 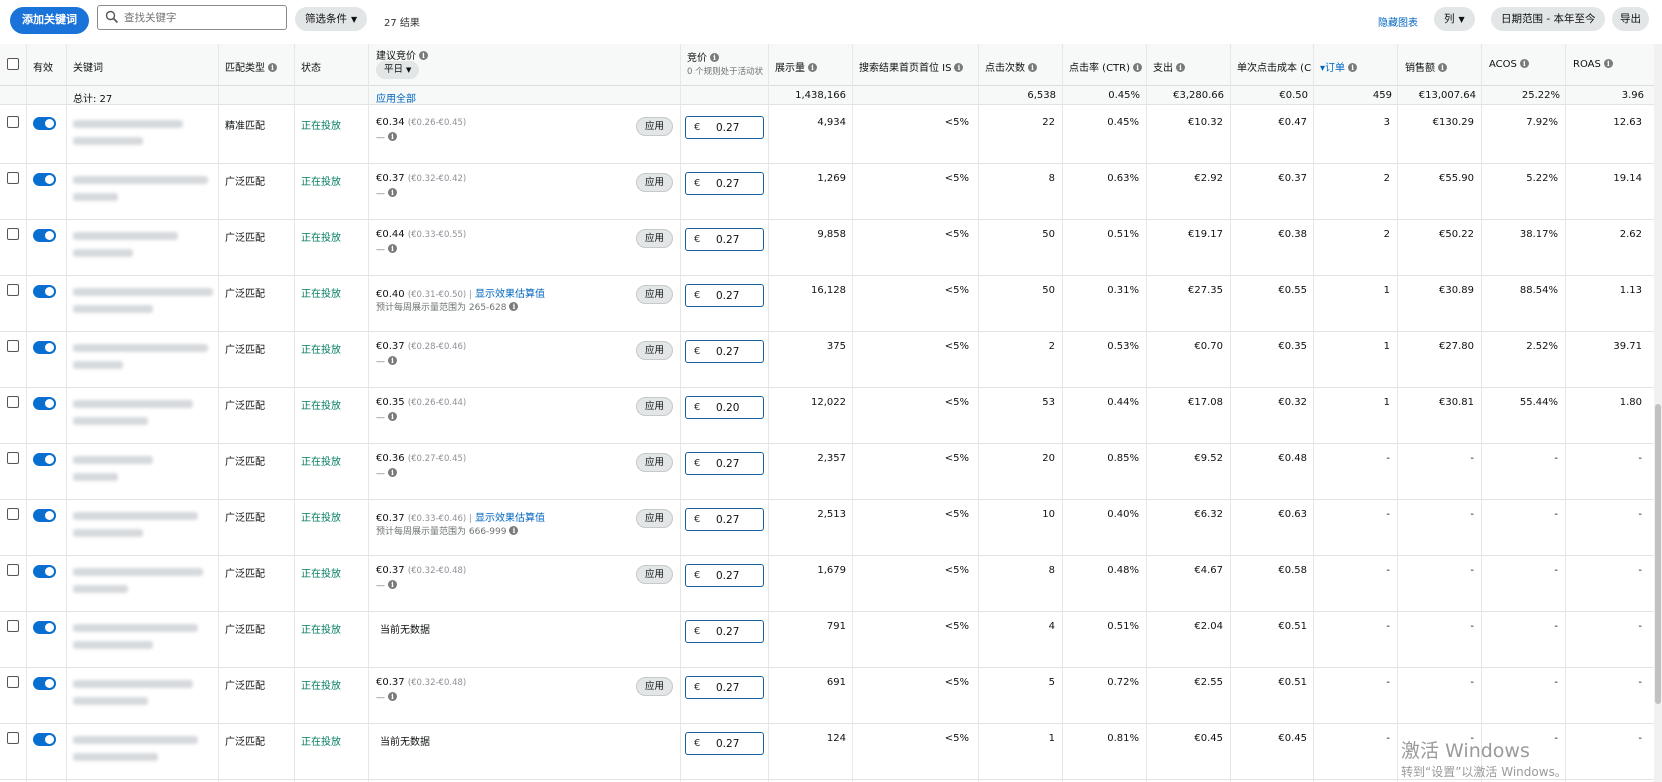 What do you see at coordinates (398, 70) in the screenshot?
I see `suggested-mode-dropdown: 平日 ▼` at bounding box center [398, 70].